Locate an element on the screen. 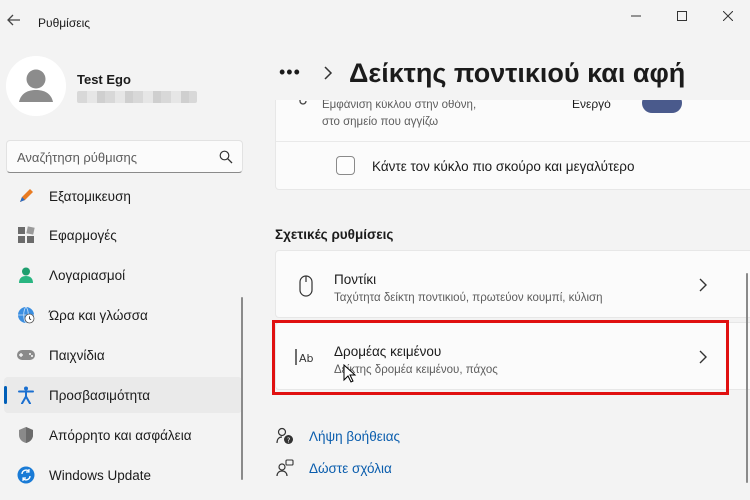 This screenshot has height=500, width=750. title-bar: Ρυθμίσεις is located at coordinates (375, 22).